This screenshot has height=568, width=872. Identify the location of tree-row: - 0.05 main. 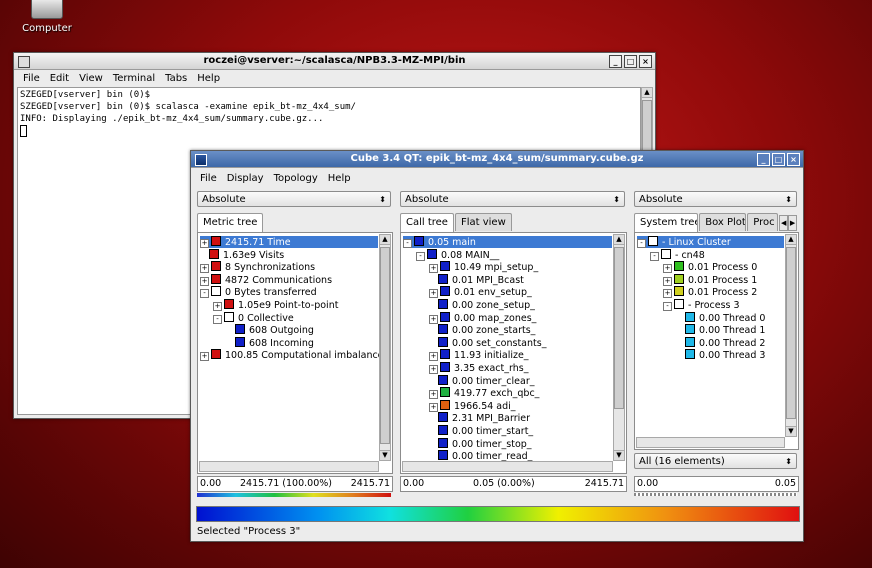
(507, 242).